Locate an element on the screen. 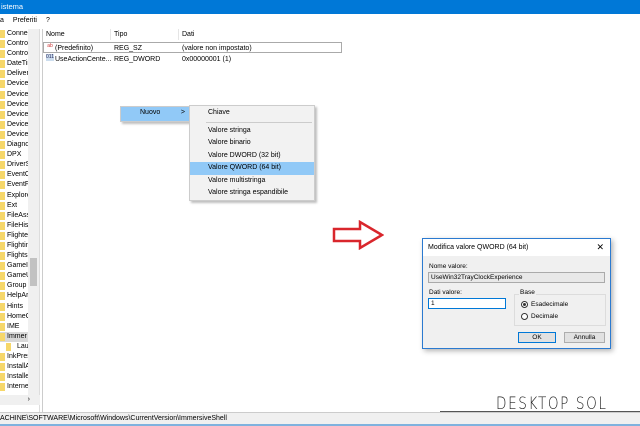 Image resolution: width=640 pixels, height=426 pixels. menu-file: a is located at coordinates (2, 20).